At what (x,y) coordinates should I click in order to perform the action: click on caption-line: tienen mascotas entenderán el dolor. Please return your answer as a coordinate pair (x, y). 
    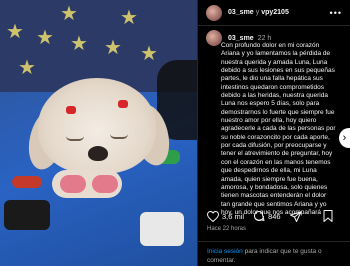
    Looking at the image, I should click on (274, 196).